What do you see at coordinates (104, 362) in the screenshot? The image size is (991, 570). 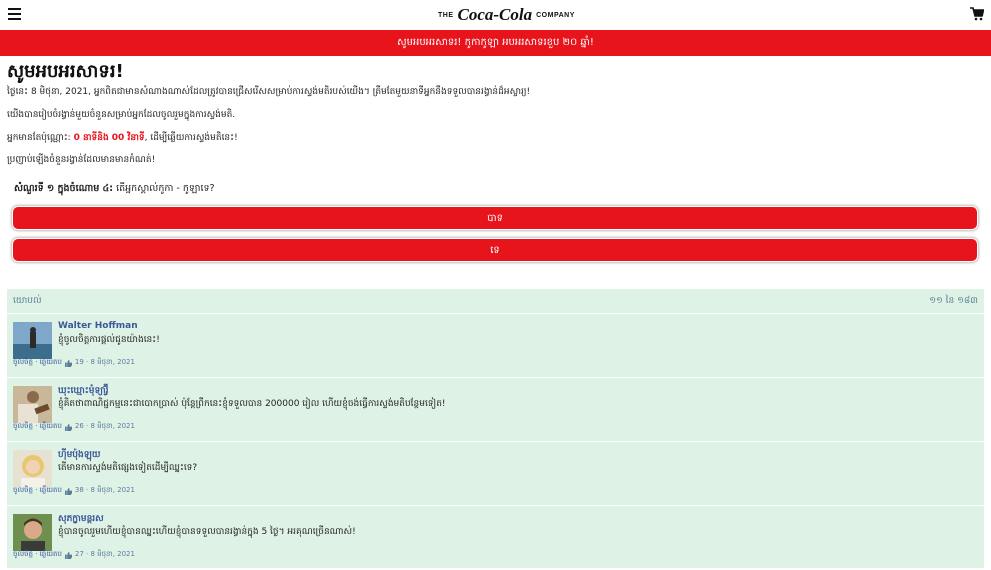 I see `comment-stats: 19 · 8 មិថុនា, 2021` at bounding box center [104, 362].